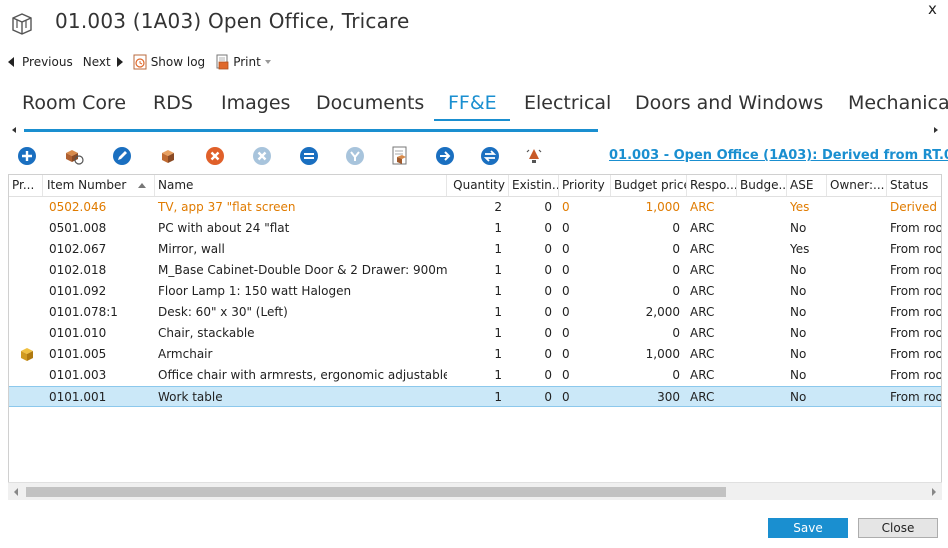 Image resolution: width=948 pixels, height=548 pixels. Describe the element at coordinates (185, 354) in the screenshot. I see `cell-name: Armchair` at that location.